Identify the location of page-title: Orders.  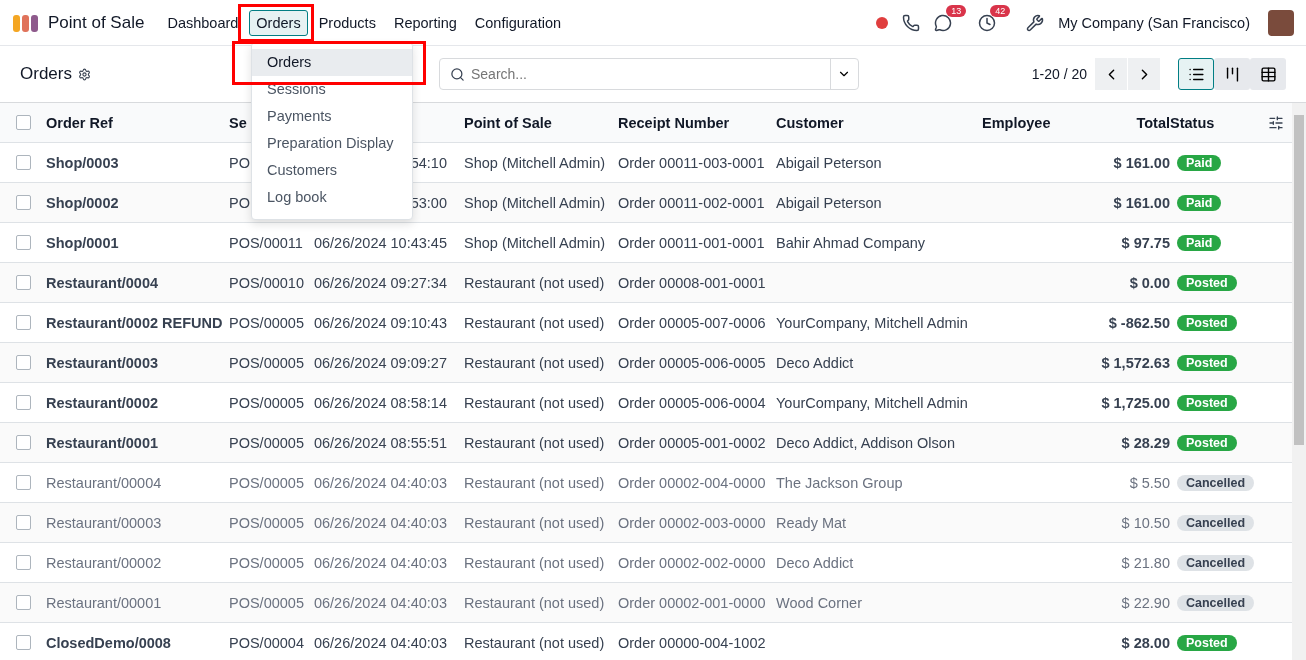
(46, 74).